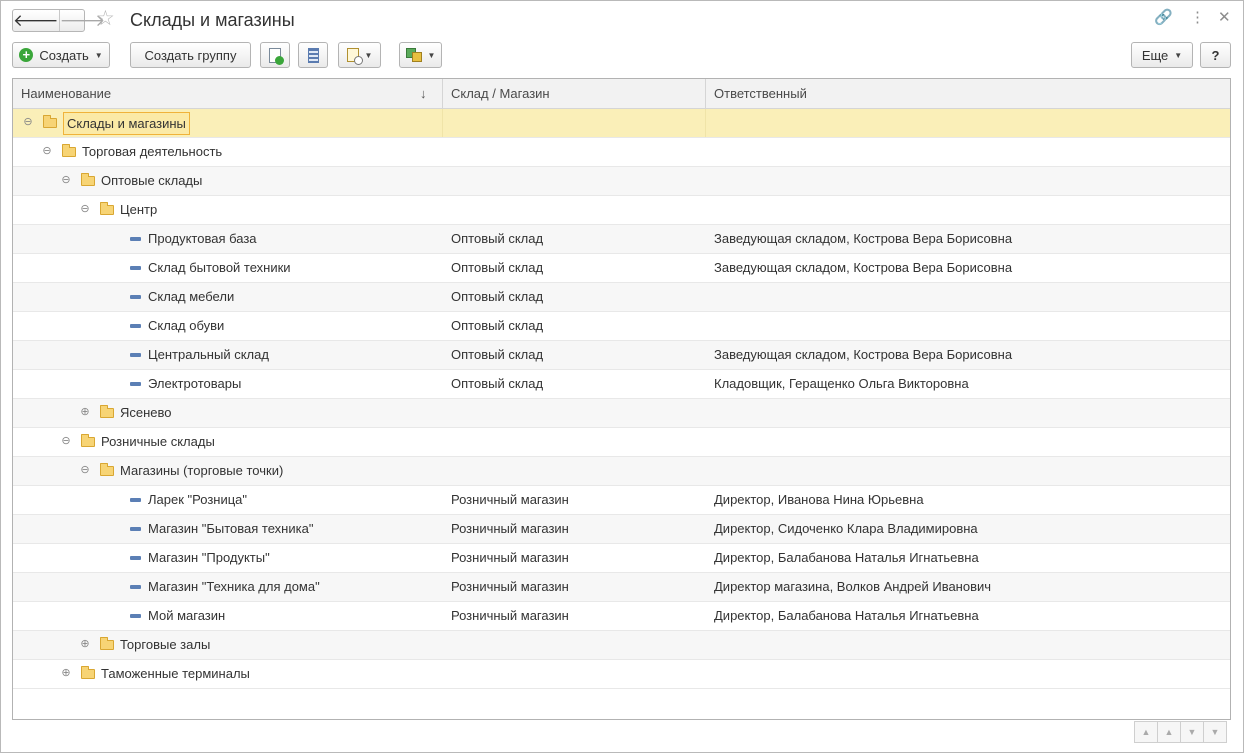  What do you see at coordinates (359, 55) in the screenshot?
I see `reports-button: ▼` at bounding box center [359, 55].